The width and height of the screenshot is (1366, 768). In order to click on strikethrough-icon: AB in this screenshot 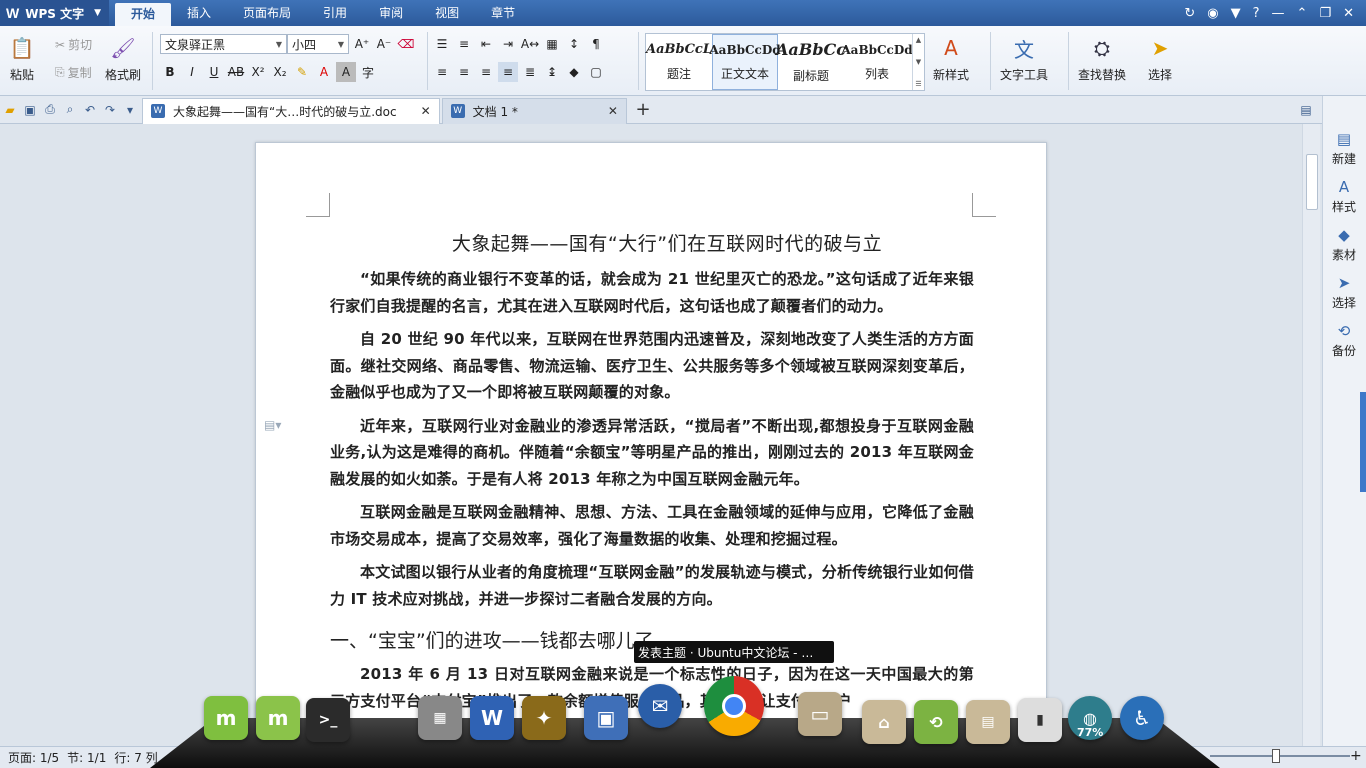, I will do `click(236, 72)`.